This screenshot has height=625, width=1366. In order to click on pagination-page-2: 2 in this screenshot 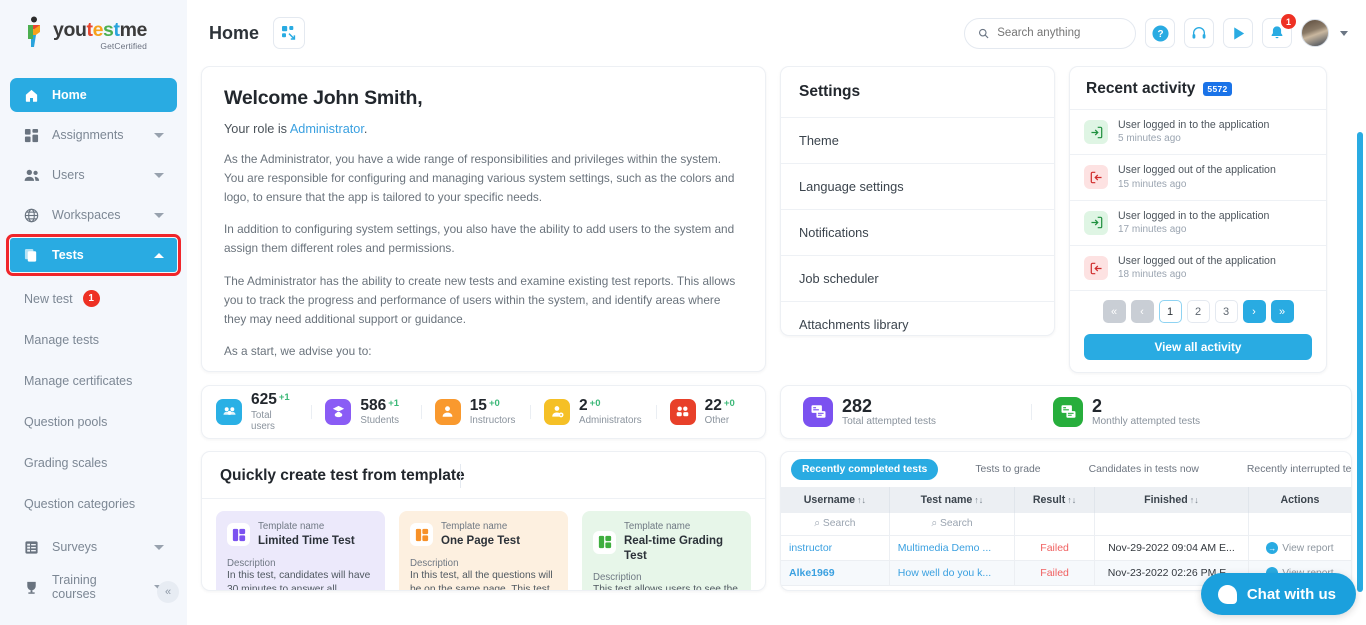, I will do `click(1198, 312)`.